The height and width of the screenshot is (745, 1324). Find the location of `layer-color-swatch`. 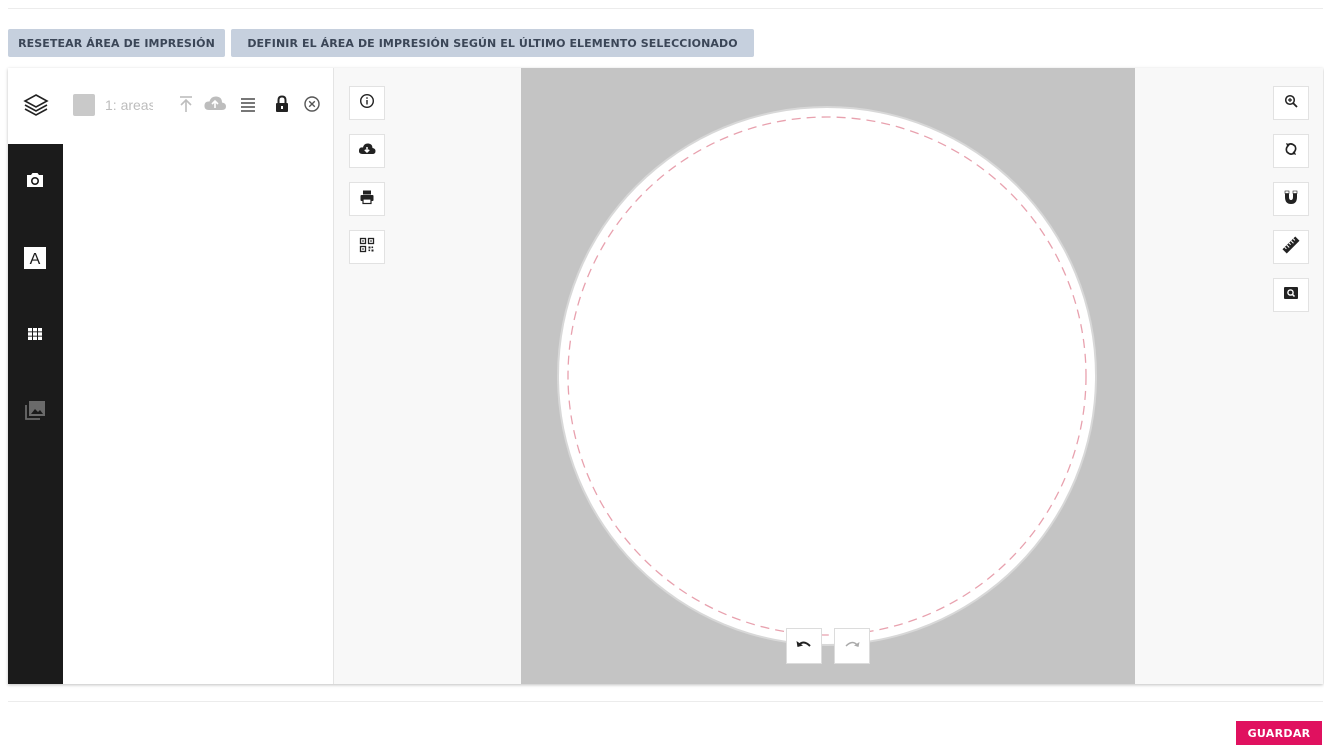

layer-color-swatch is located at coordinates (84, 105).